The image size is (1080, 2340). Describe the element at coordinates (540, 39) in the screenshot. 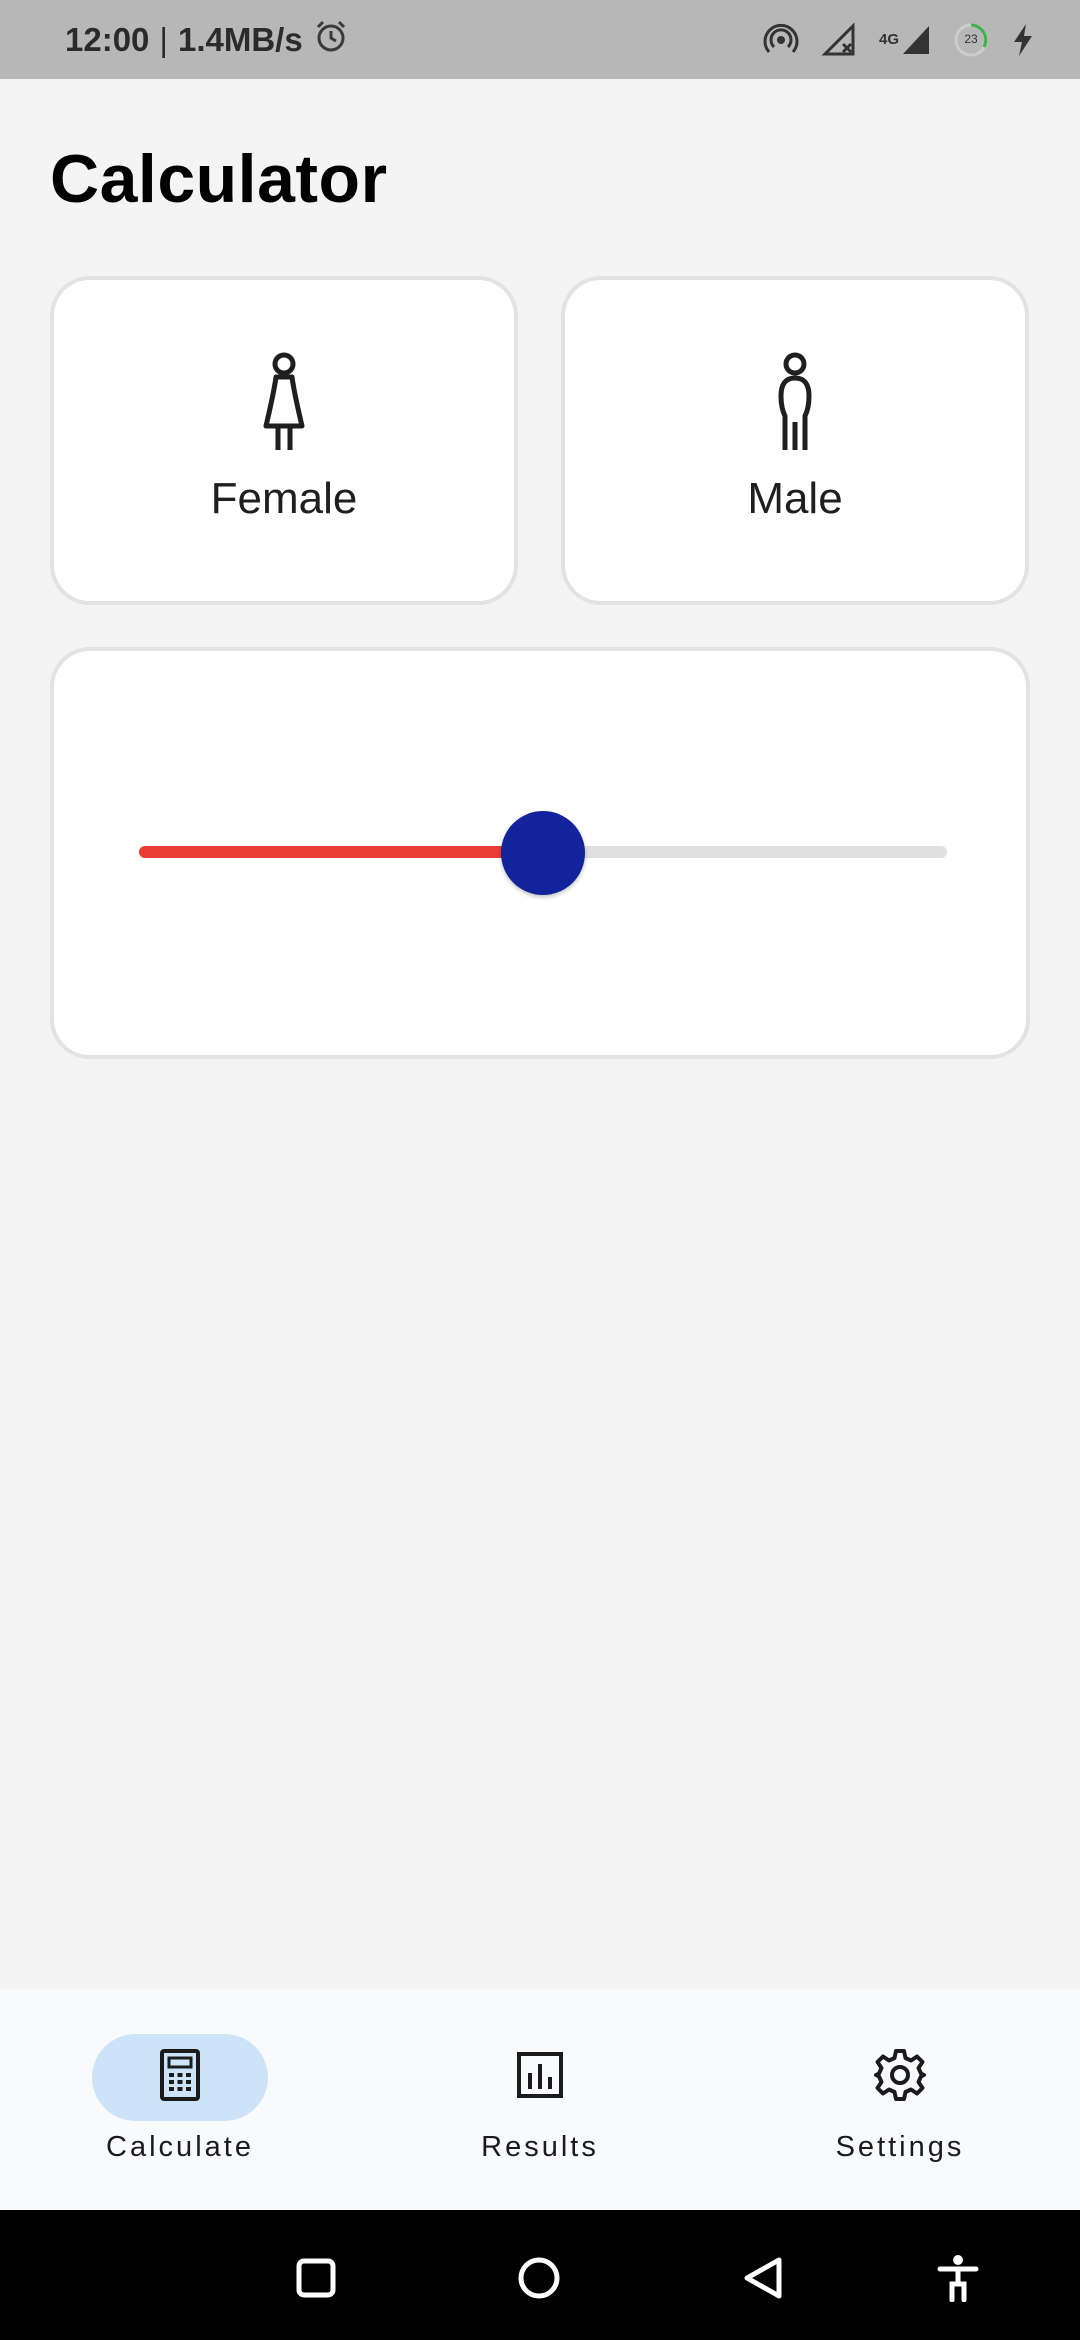

I see `status-bar: 12:00 | 1.4MB/s 4G 23` at that location.